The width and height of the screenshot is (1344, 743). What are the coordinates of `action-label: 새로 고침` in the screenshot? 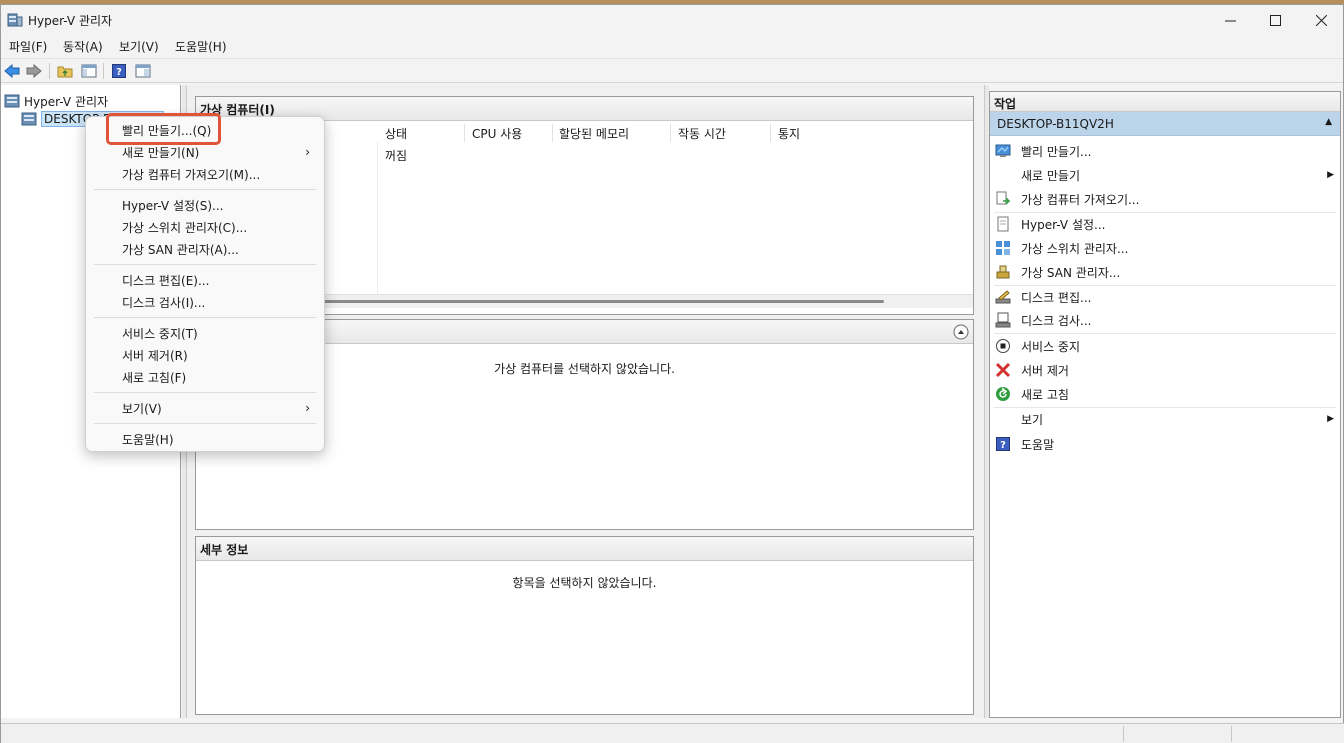 It's located at (1045, 394).